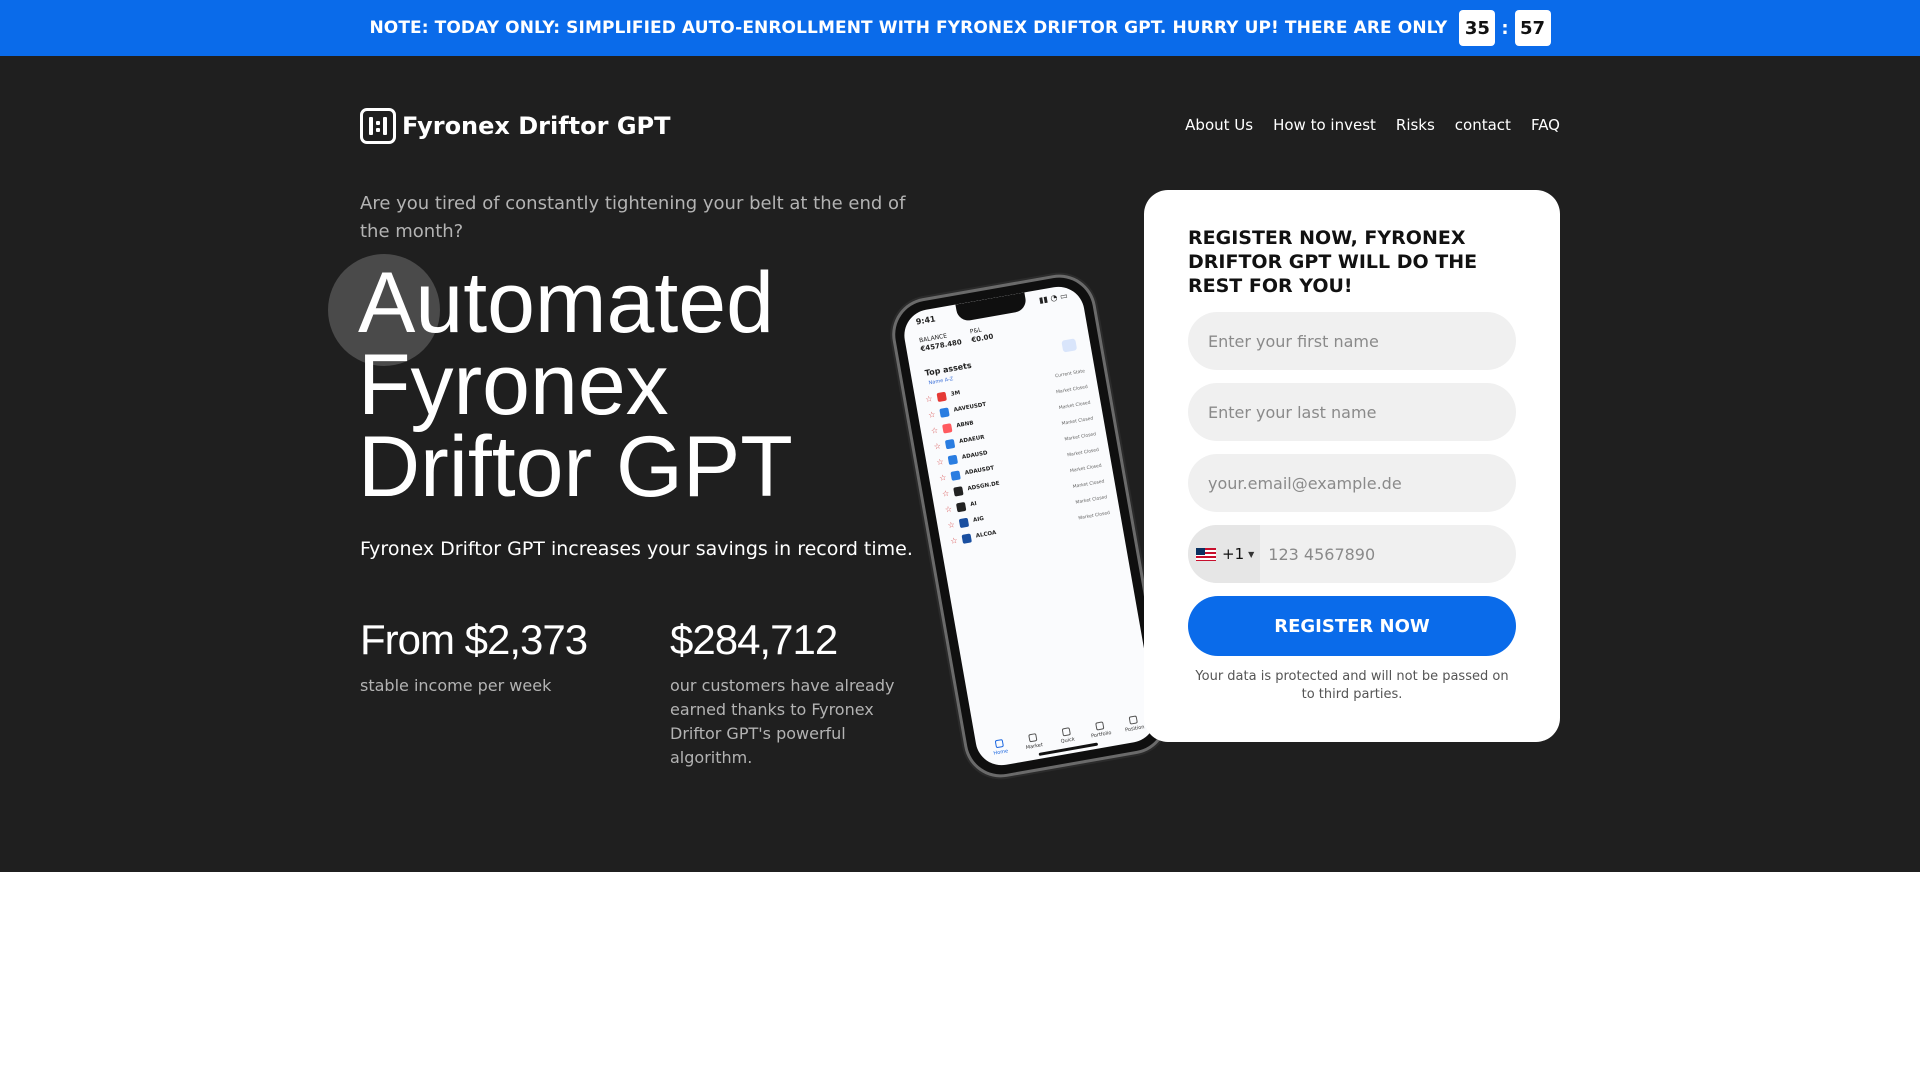  I want to click on main-nav: About Us How to invest Risks contact FAQ, so click(1372, 125).